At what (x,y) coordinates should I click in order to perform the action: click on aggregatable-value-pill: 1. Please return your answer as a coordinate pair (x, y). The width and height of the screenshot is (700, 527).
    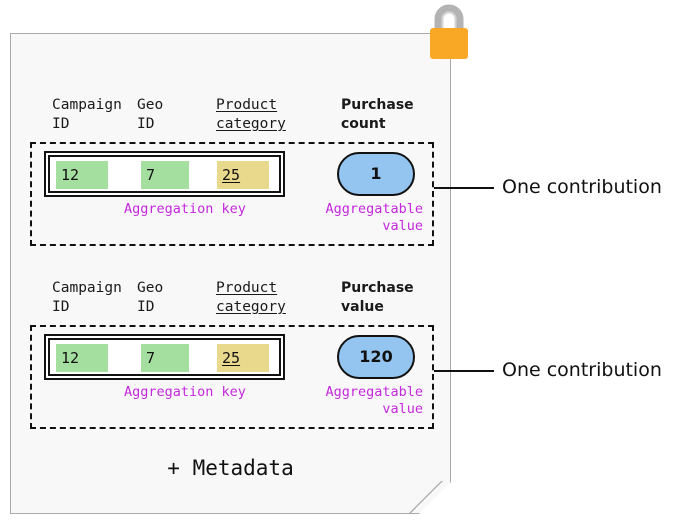
    Looking at the image, I should click on (376, 174).